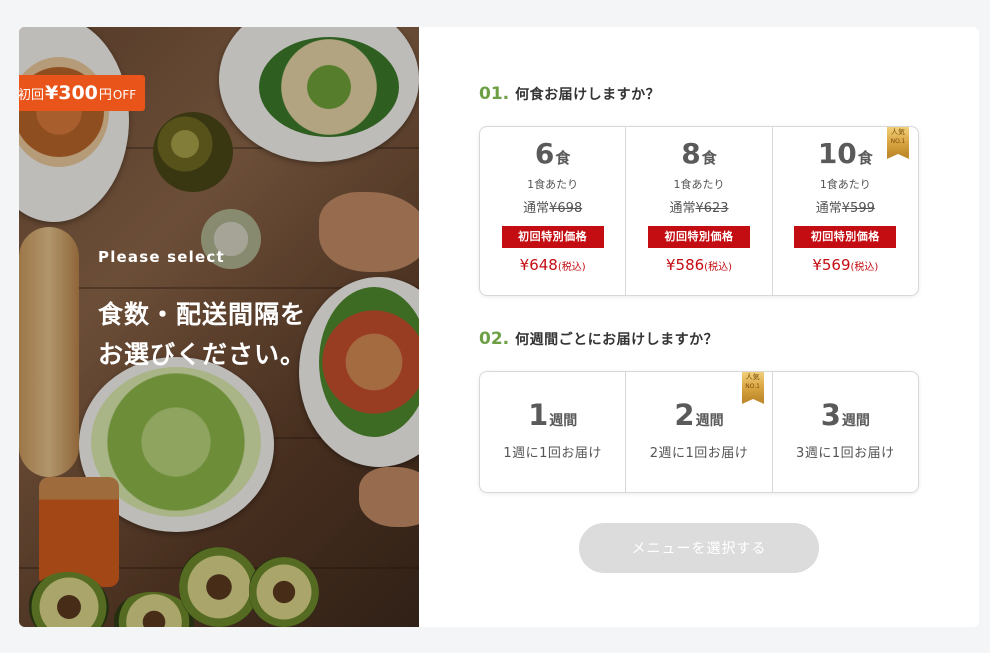  What do you see at coordinates (202, 334) in the screenshot?
I see `hero-title: 食数・配送間隔を お選びください。` at bounding box center [202, 334].